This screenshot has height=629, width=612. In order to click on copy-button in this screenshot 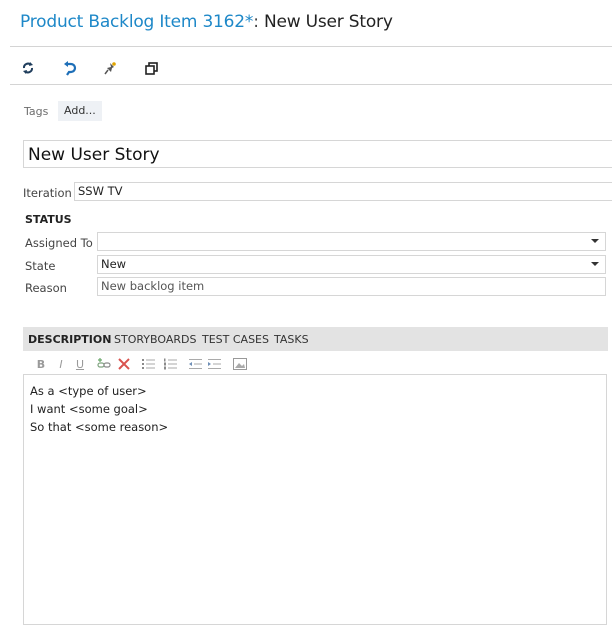, I will do `click(151, 68)`.